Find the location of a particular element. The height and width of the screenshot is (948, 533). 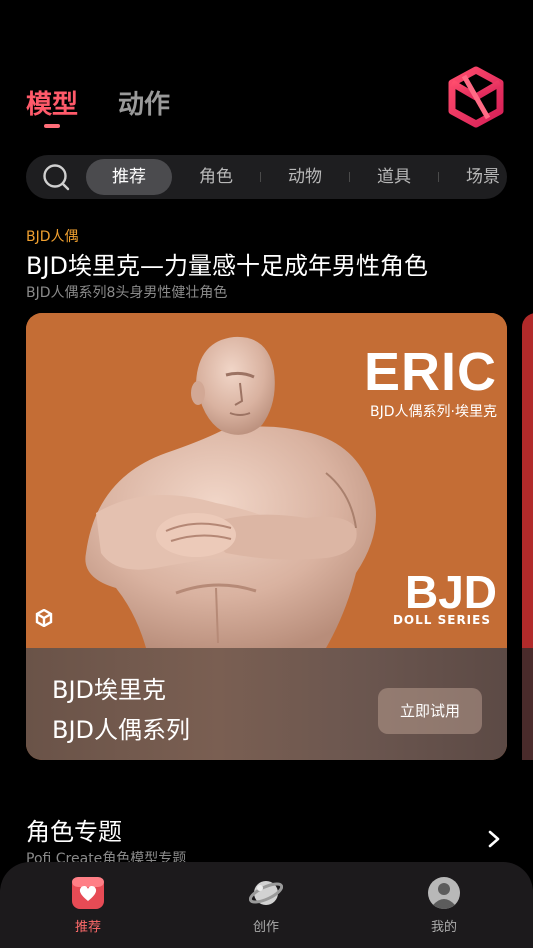

feature-tag: BJD人偶 is located at coordinates (52, 237).